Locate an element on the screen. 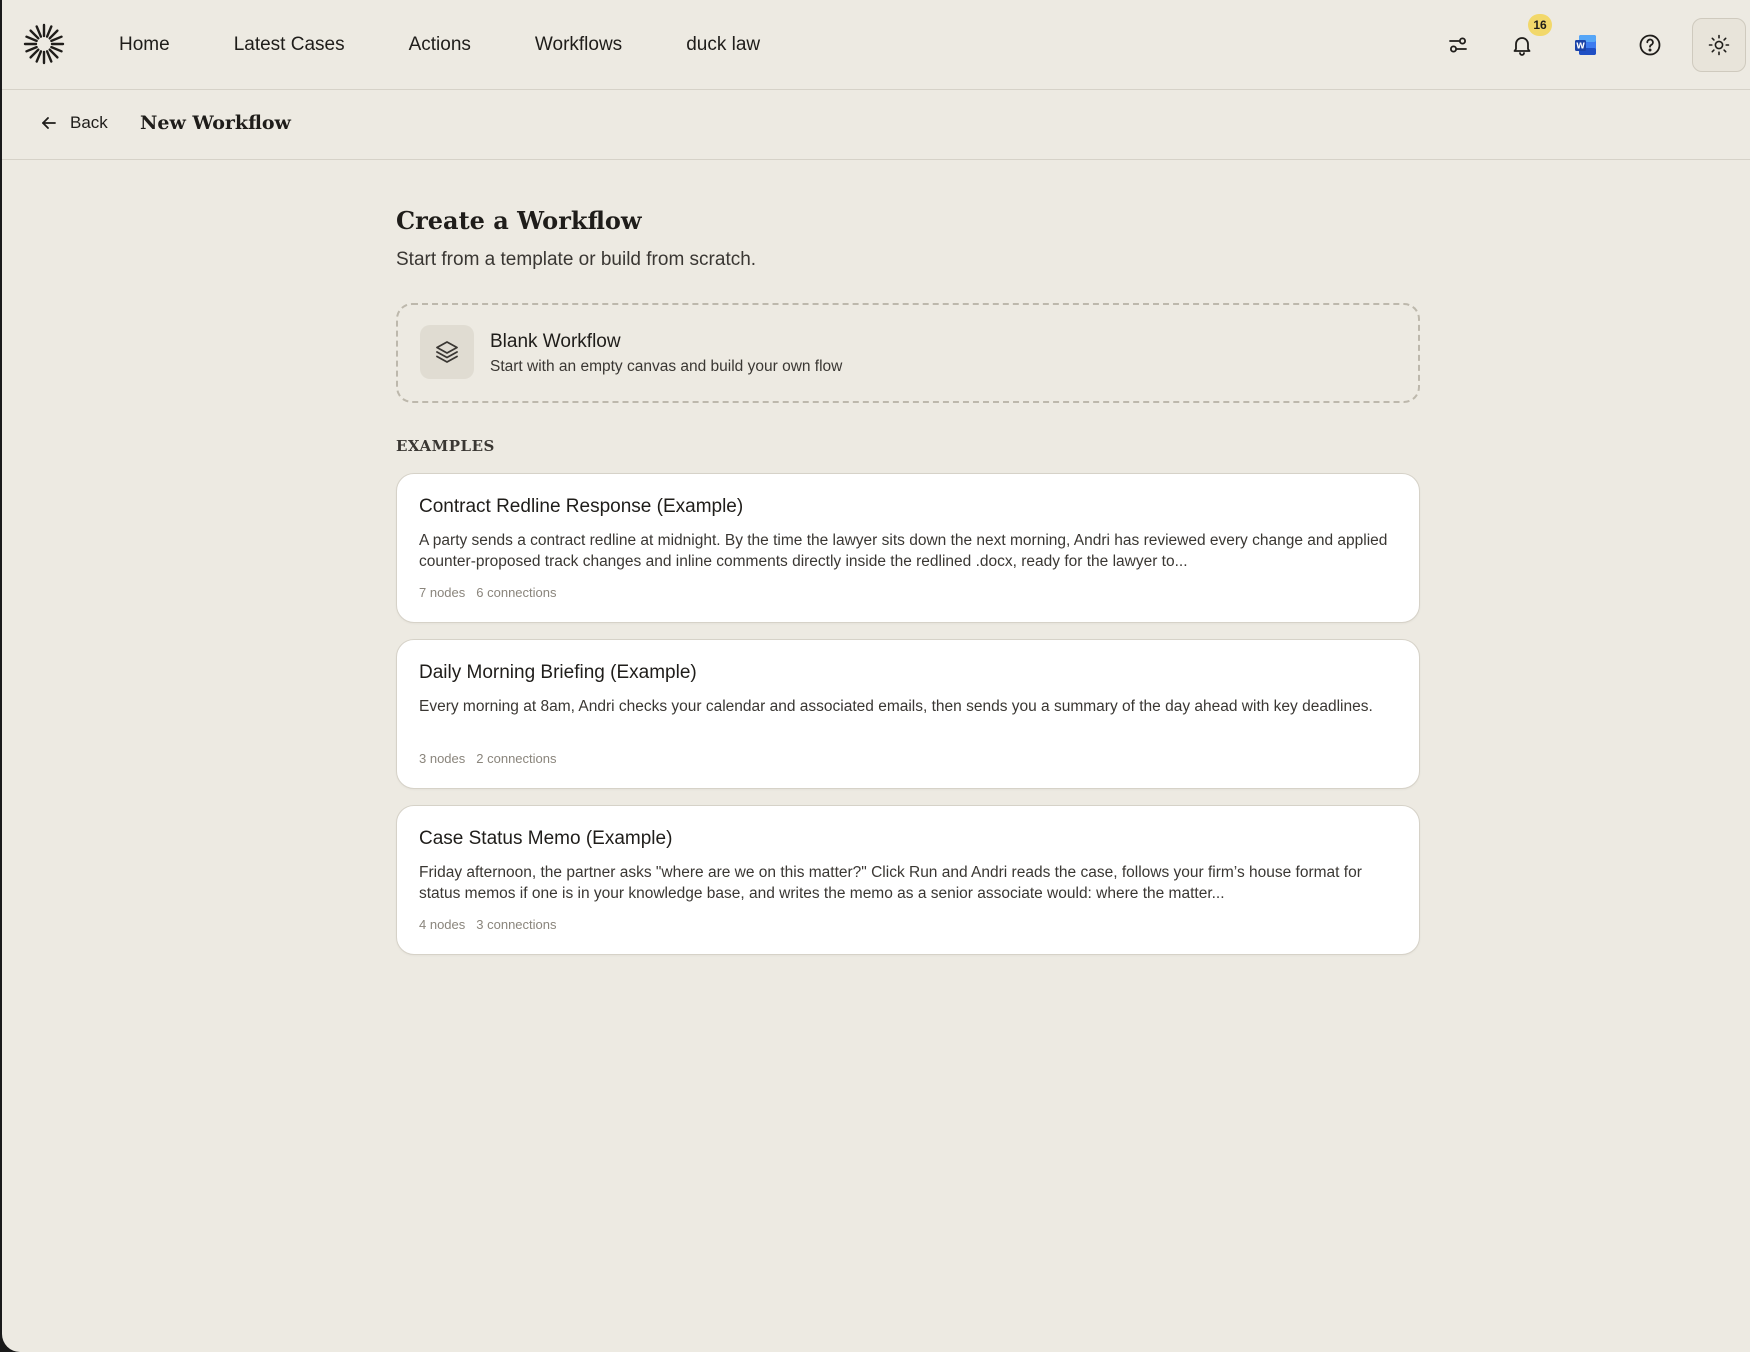 The height and width of the screenshot is (1352, 1750). examples-heading: EXAMPLES is located at coordinates (445, 446).